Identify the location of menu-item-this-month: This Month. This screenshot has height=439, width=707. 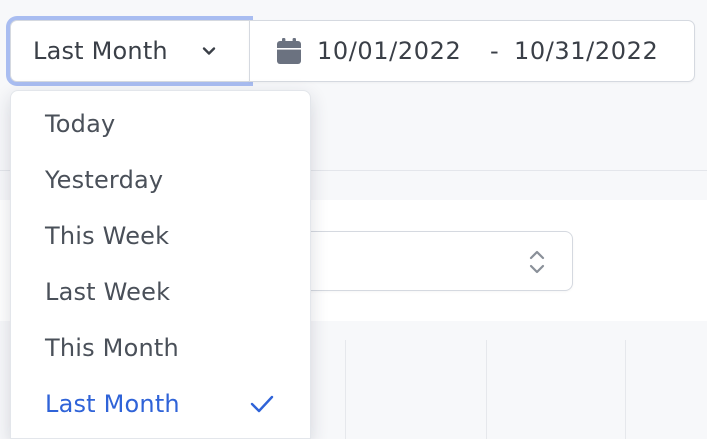
(160, 351).